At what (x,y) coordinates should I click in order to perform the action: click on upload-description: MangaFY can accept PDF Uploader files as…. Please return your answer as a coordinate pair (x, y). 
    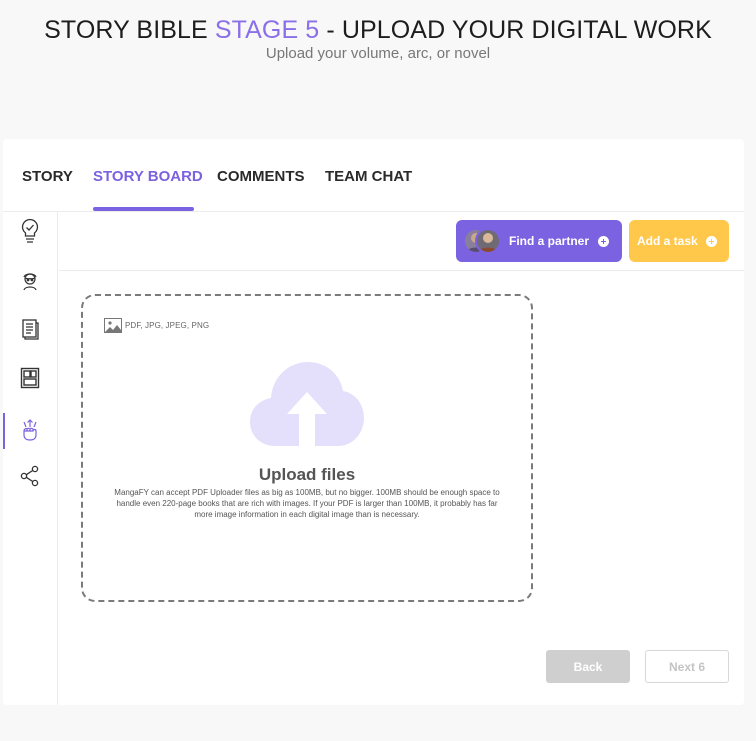
    Looking at the image, I should click on (307, 503).